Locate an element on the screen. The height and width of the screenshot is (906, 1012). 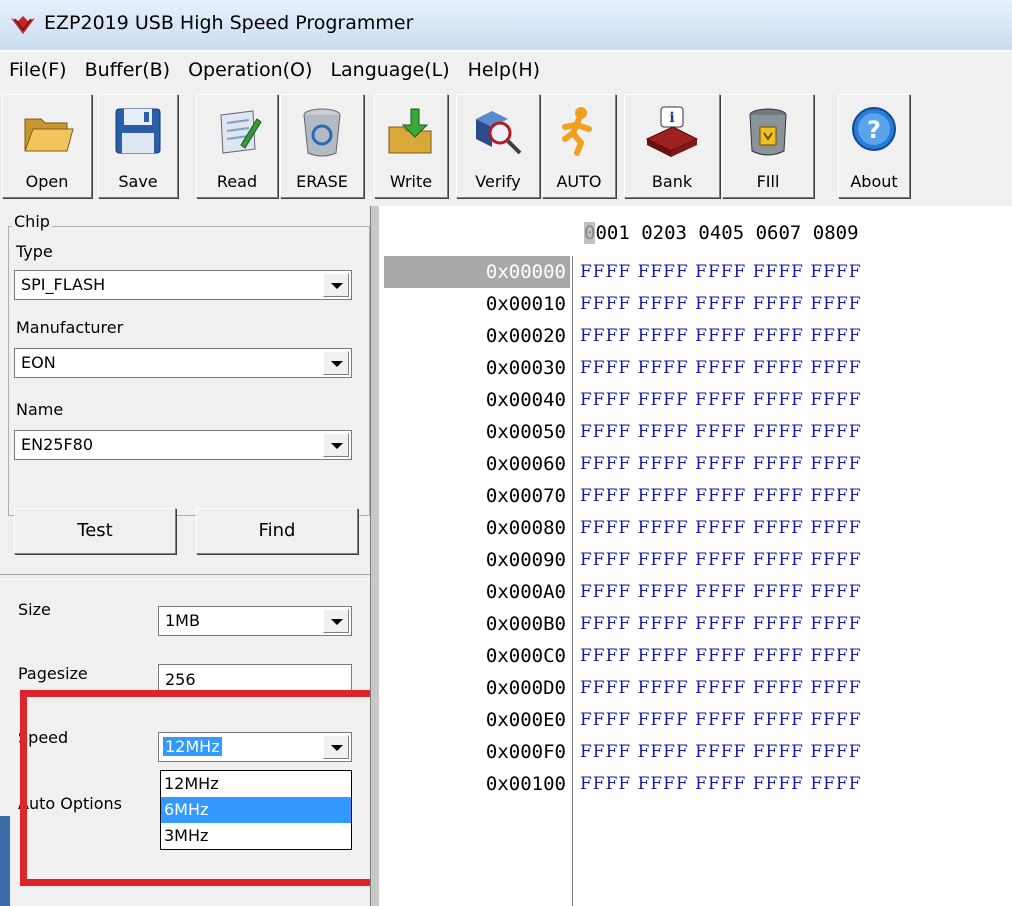
write-label: Write is located at coordinates (411, 181).